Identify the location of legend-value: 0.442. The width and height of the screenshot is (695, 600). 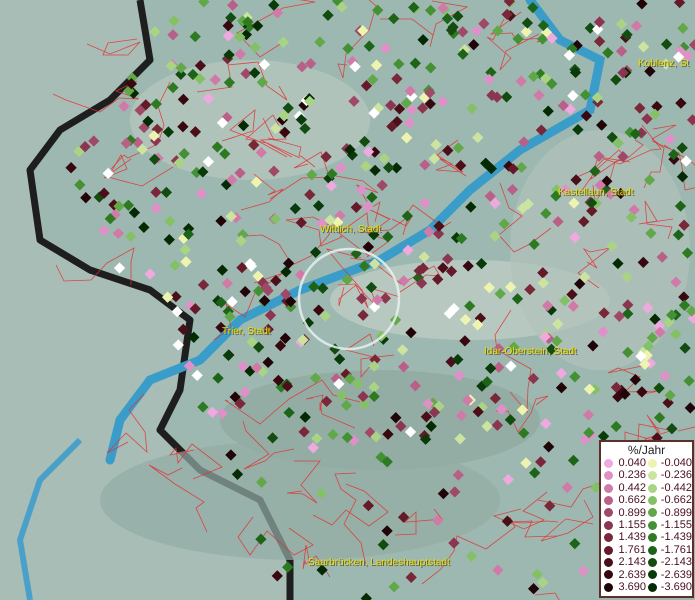
(632, 488).